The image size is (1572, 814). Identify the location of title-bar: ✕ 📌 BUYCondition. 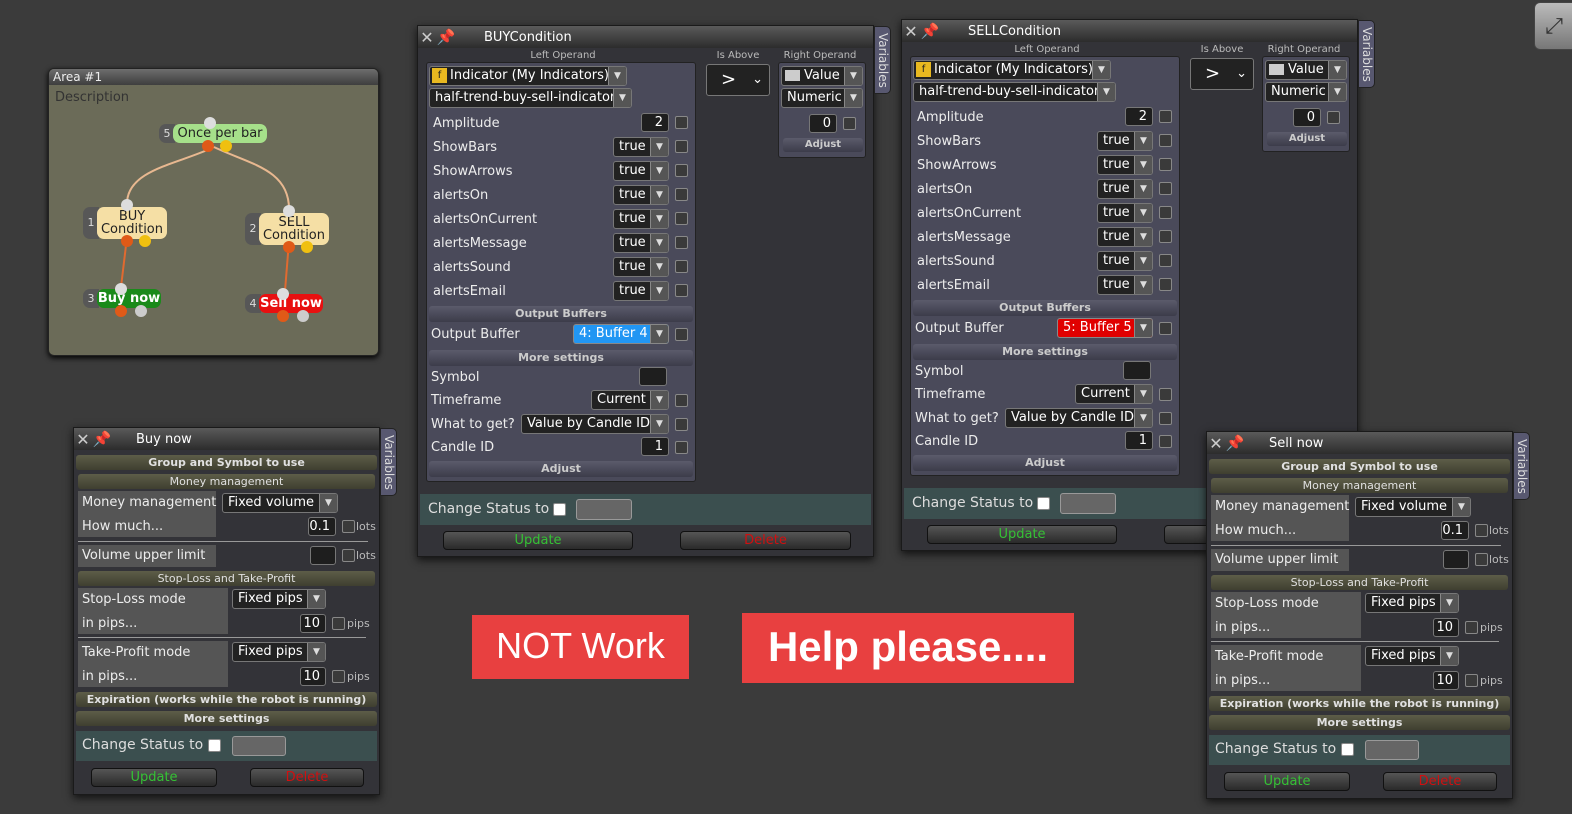
(645, 37).